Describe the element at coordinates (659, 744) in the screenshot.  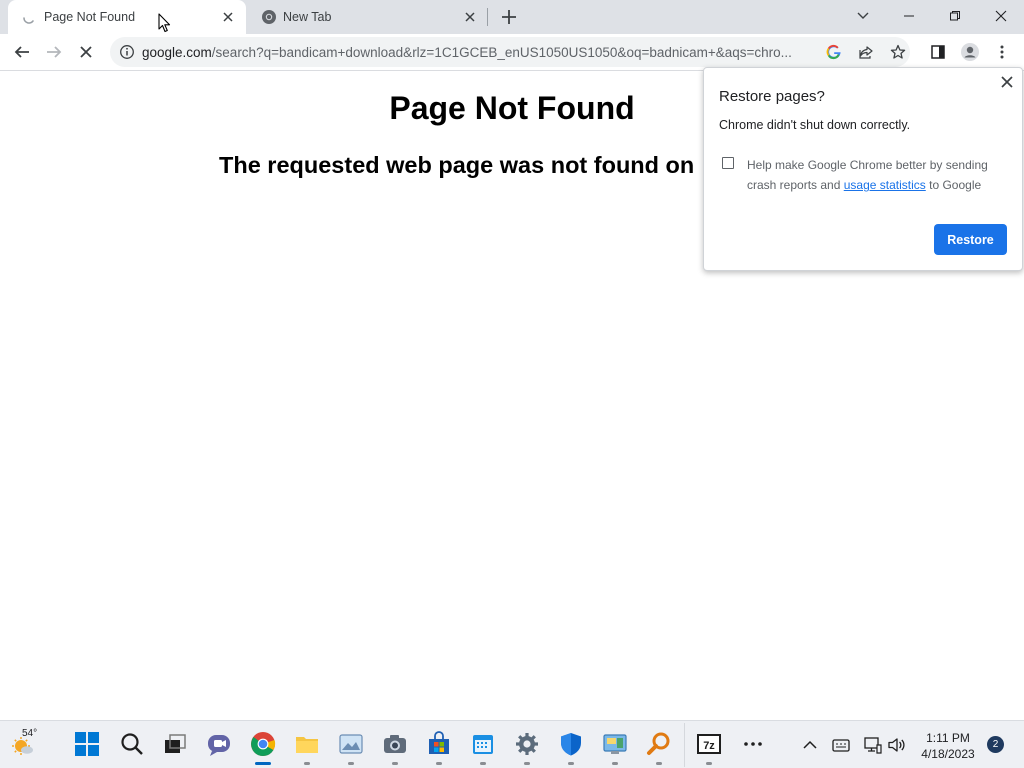
I see `magnifier-tool-icon` at that location.